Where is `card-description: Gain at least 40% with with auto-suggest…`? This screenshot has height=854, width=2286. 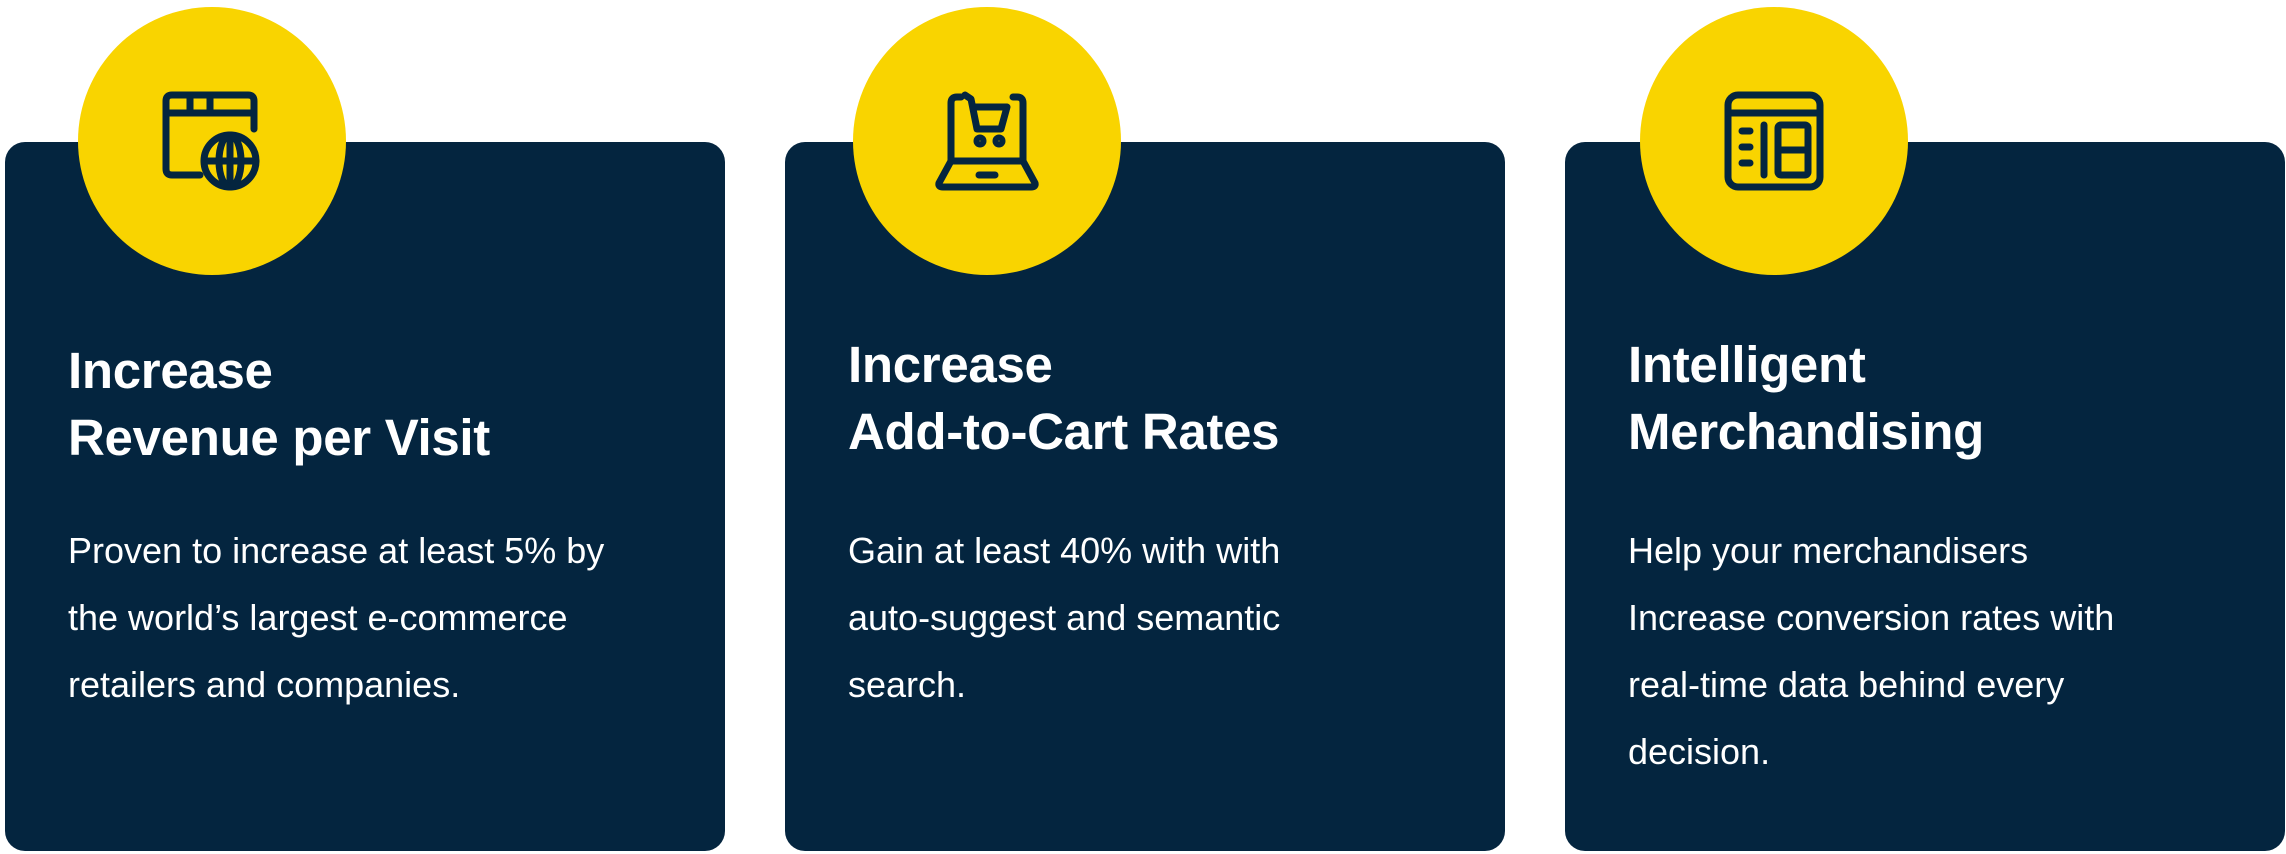 card-description: Gain at least 40% with with auto-suggest… is located at coordinates (1064, 617).